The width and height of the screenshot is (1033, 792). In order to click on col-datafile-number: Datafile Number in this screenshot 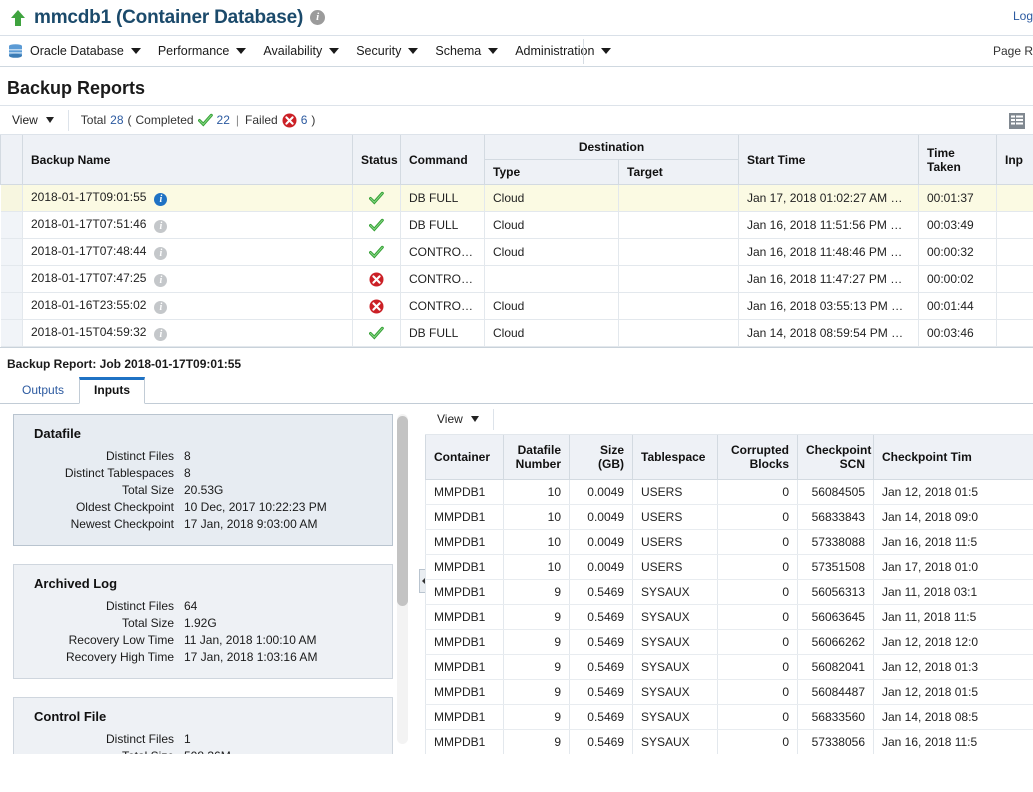, I will do `click(536, 457)`.